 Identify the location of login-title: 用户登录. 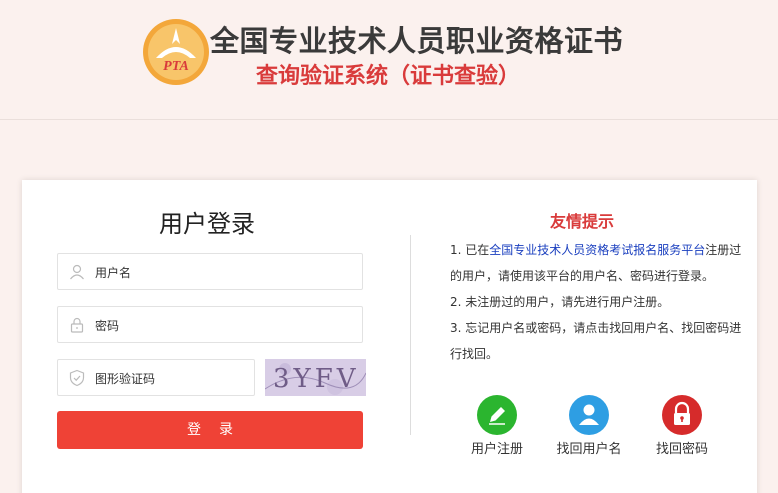
(207, 224).